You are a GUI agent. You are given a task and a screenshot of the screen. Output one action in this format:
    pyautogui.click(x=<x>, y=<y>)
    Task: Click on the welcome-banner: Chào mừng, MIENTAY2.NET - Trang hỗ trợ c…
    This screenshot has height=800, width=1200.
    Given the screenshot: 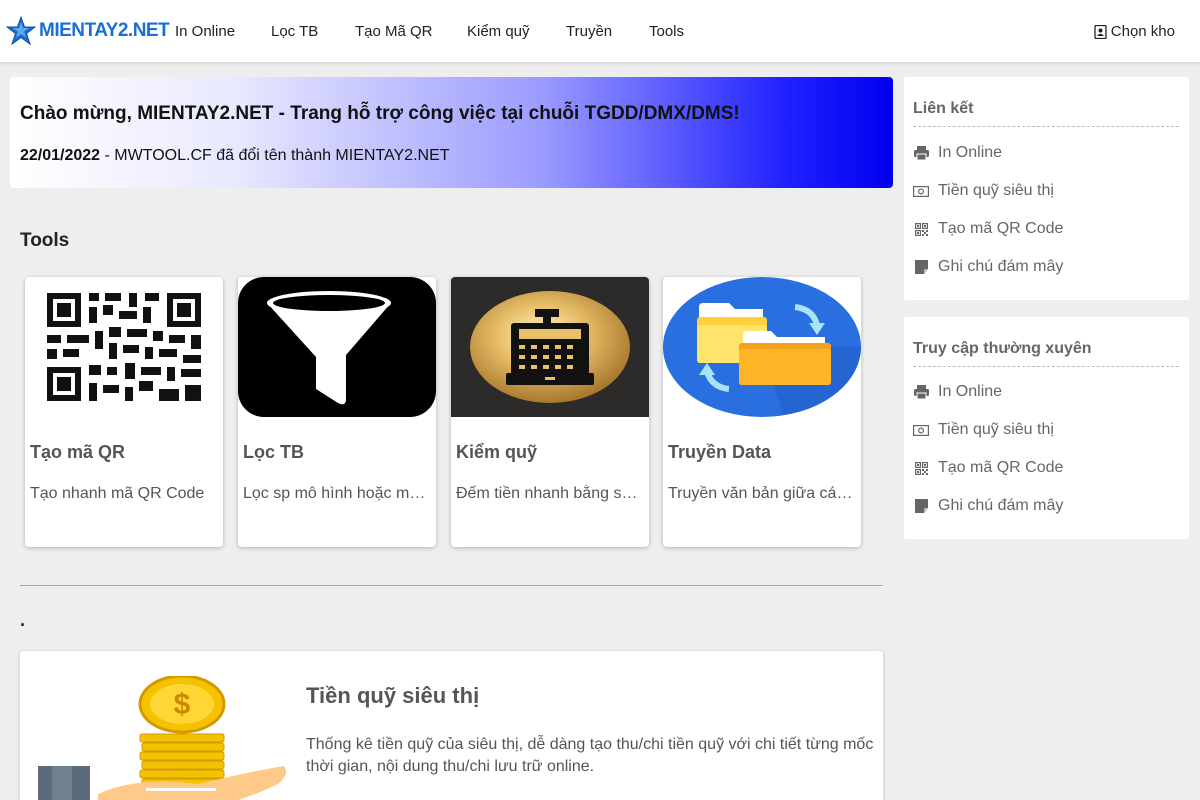 What is the action you would take?
    pyautogui.click(x=451, y=132)
    